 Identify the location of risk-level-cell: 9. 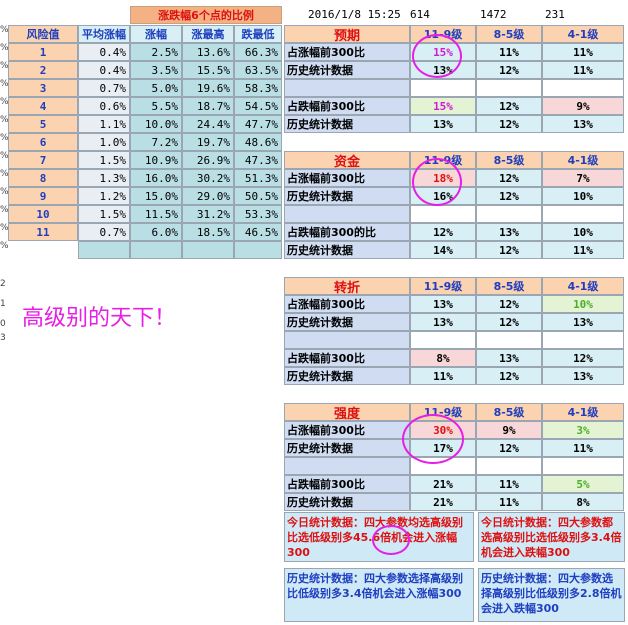
(43, 196).